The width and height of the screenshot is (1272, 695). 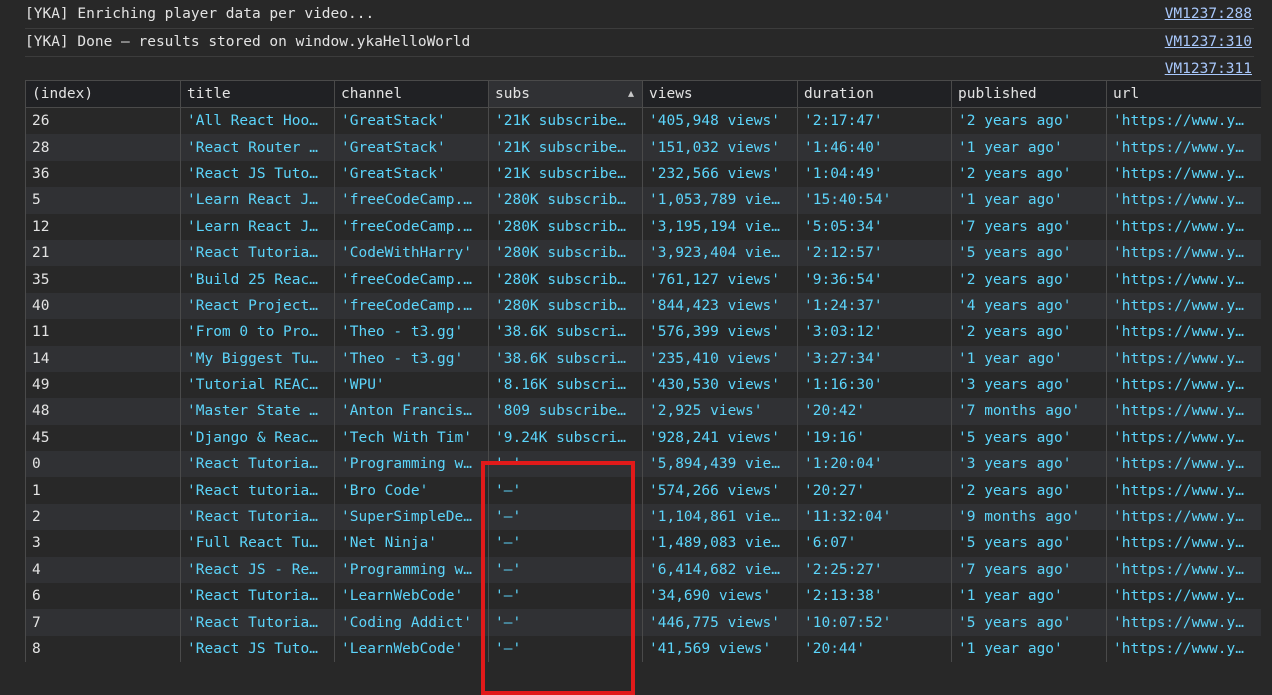 I want to click on cell-published: '9 months ago', so click(x=1029, y=517).